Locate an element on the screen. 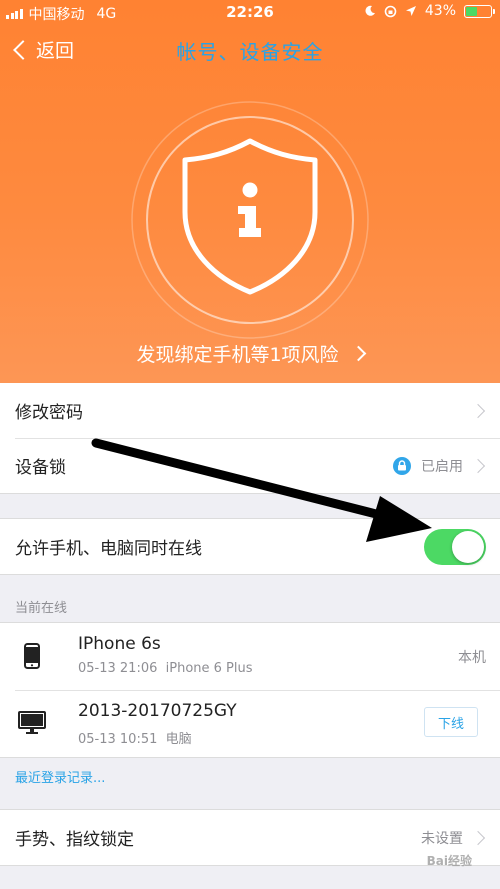 The width and height of the screenshot is (500, 889). current-online-header: 当前在线 is located at coordinates (41, 608).